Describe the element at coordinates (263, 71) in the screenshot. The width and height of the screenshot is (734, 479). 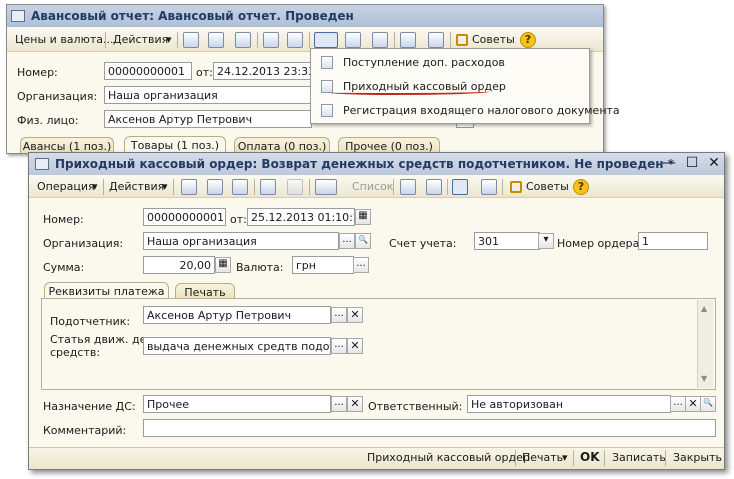
I see `date-field: 24.12.2013 23:33:52` at that location.